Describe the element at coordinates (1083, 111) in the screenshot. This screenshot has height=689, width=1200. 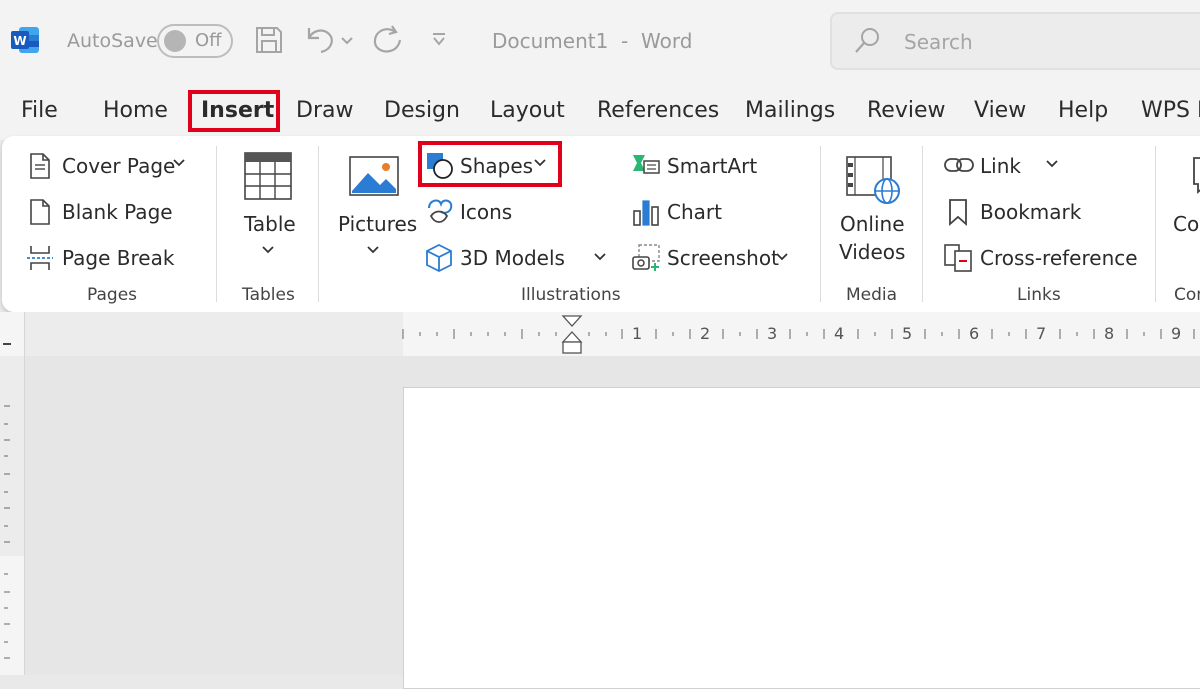
I see `tab-help: Help` at that location.